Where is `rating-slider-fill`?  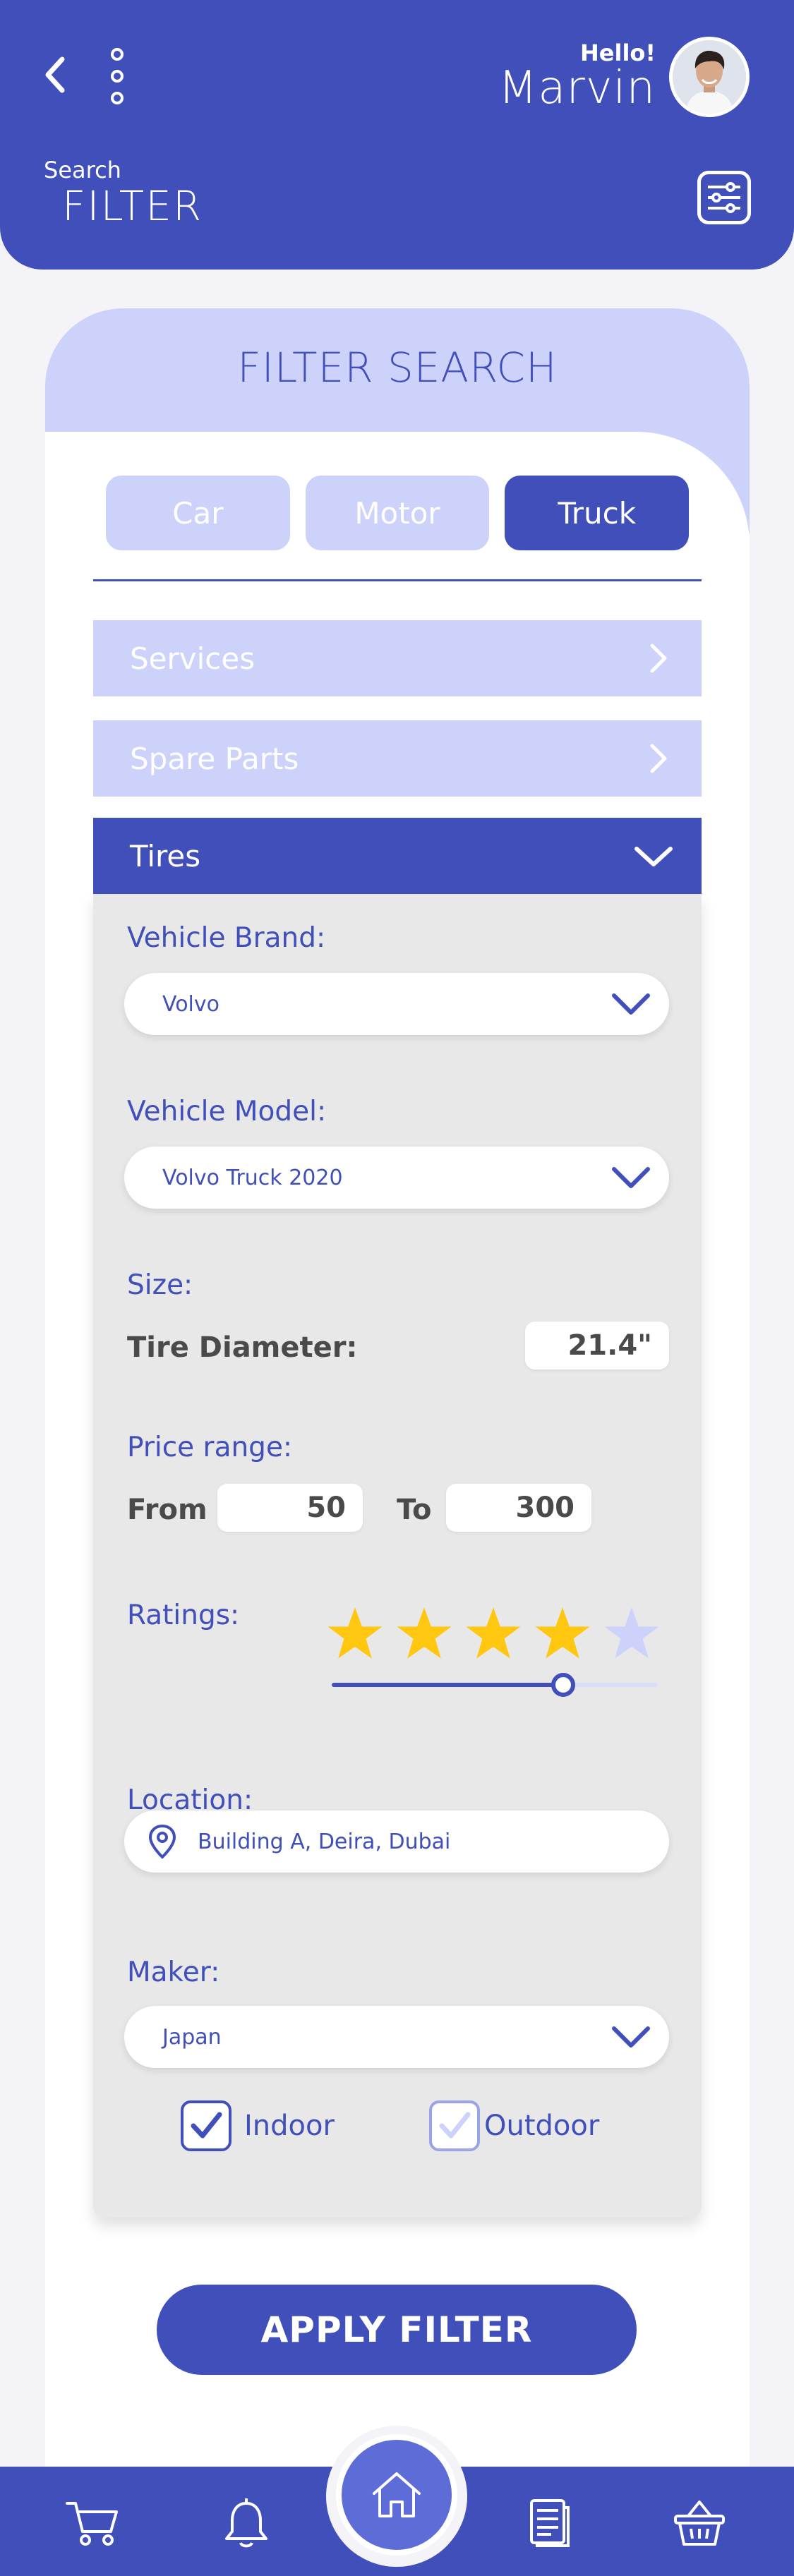
rating-slider-fill is located at coordinates (447, 1685).